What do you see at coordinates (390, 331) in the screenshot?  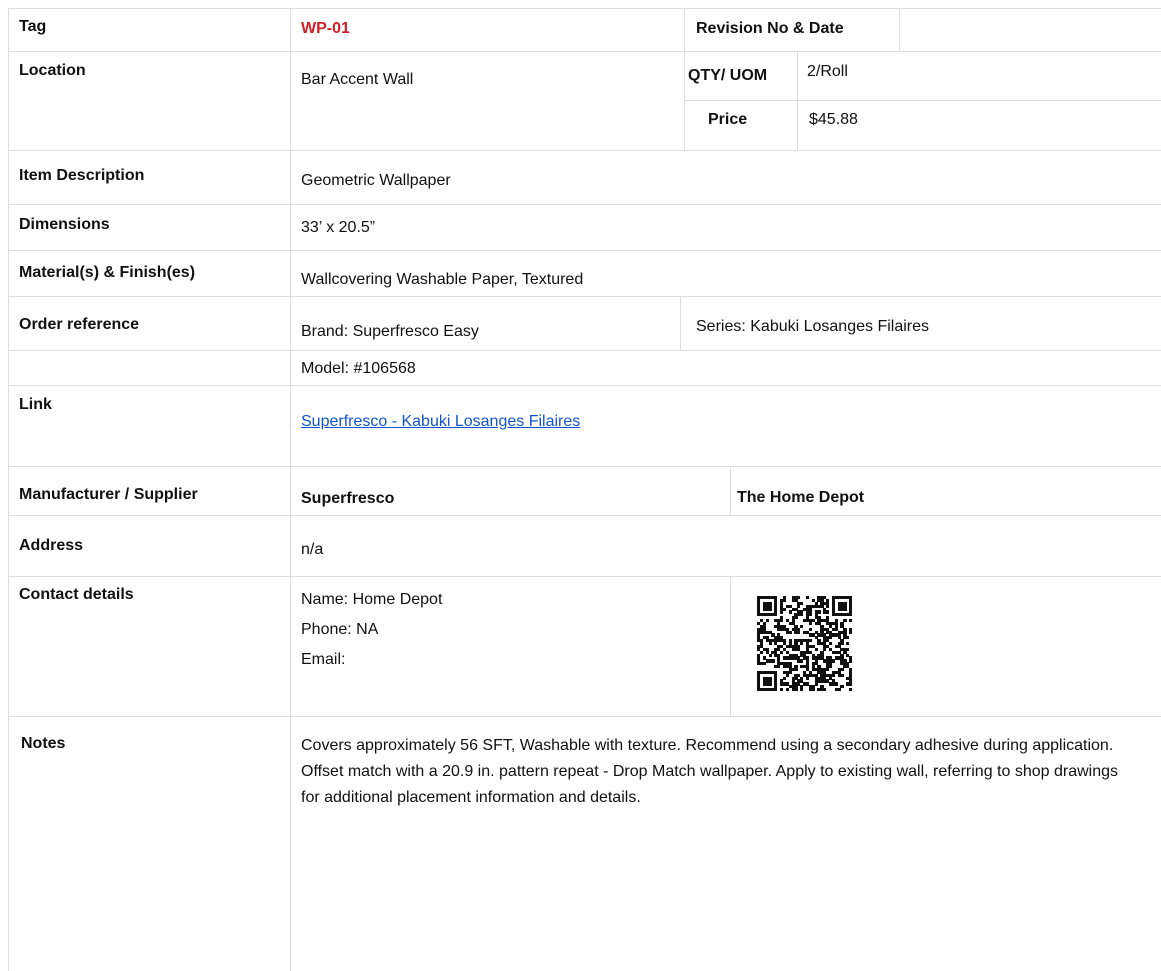 I see `order-brand: Brand: Superfresco Easy` at bounding box center [390, 331].